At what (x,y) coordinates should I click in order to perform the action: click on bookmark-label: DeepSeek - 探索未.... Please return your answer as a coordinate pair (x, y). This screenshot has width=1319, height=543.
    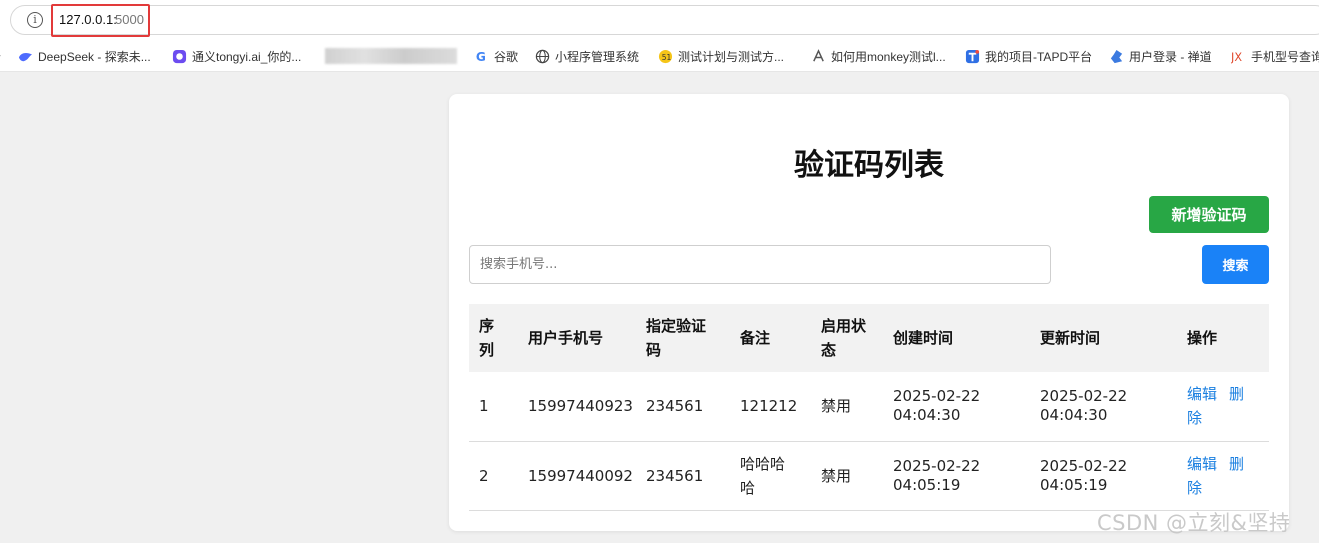
    Looking at the image, I should click on (94, 57).